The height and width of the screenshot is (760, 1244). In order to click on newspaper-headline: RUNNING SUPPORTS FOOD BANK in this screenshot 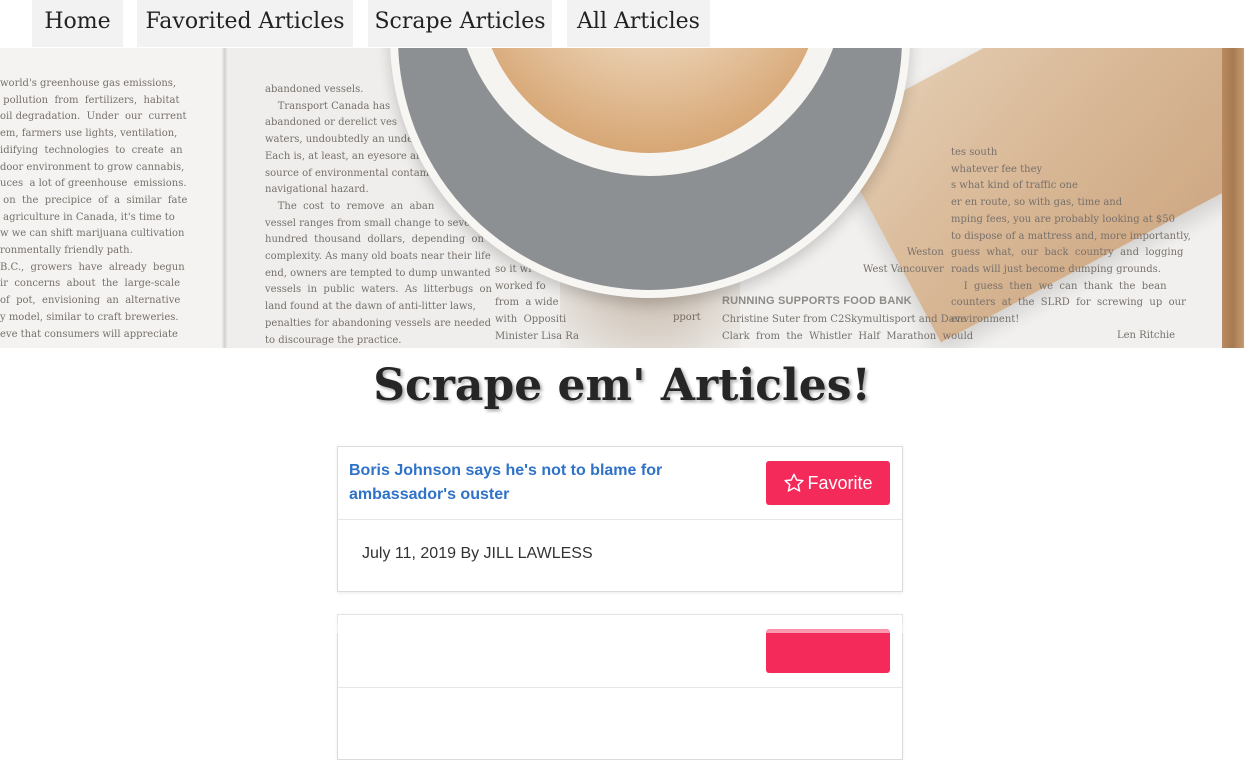, I will do `click(817, 301)`.